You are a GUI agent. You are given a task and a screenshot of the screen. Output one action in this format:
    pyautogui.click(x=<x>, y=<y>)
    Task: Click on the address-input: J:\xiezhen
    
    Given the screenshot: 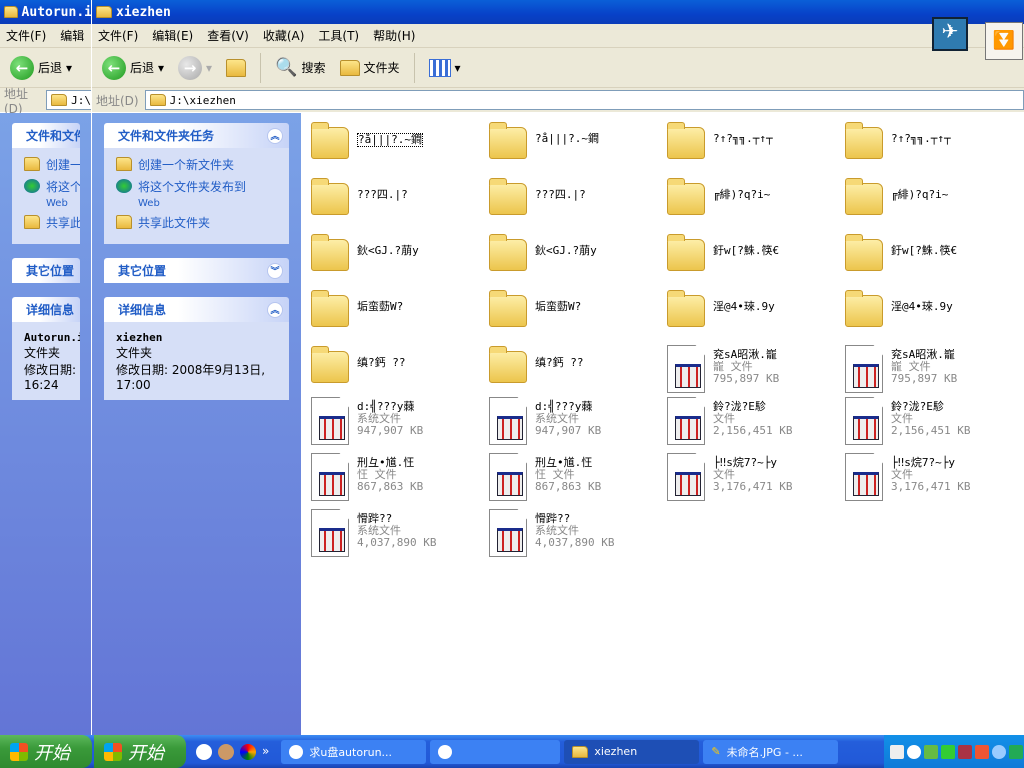 What is the action you would take?
    pyautogui.click(x=584, y=100)
    